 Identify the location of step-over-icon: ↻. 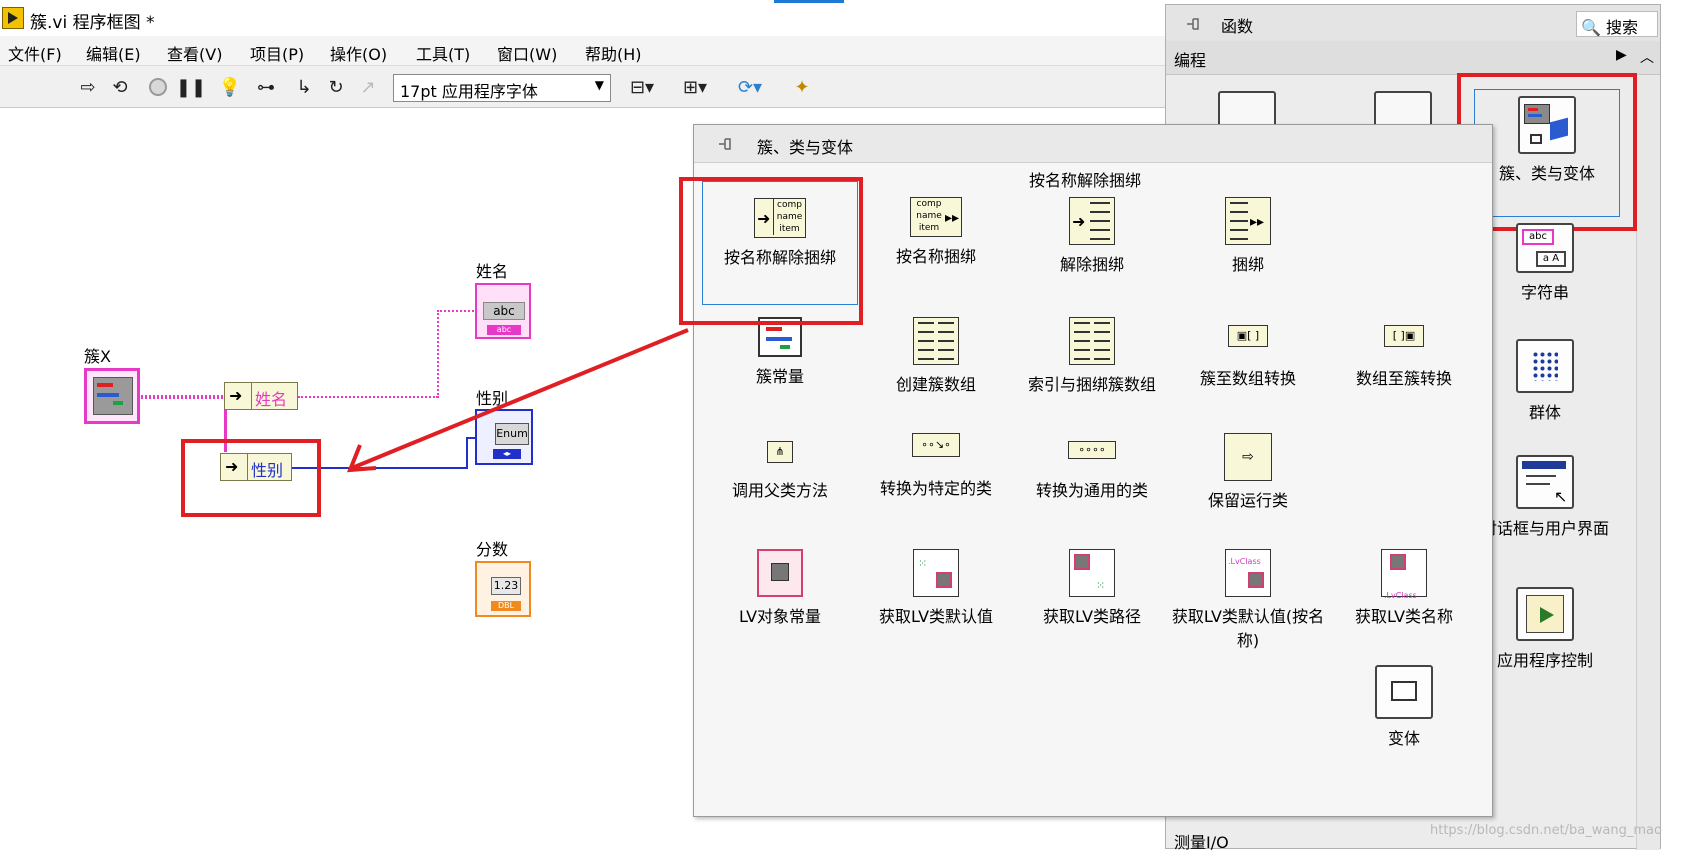
(336, 87).